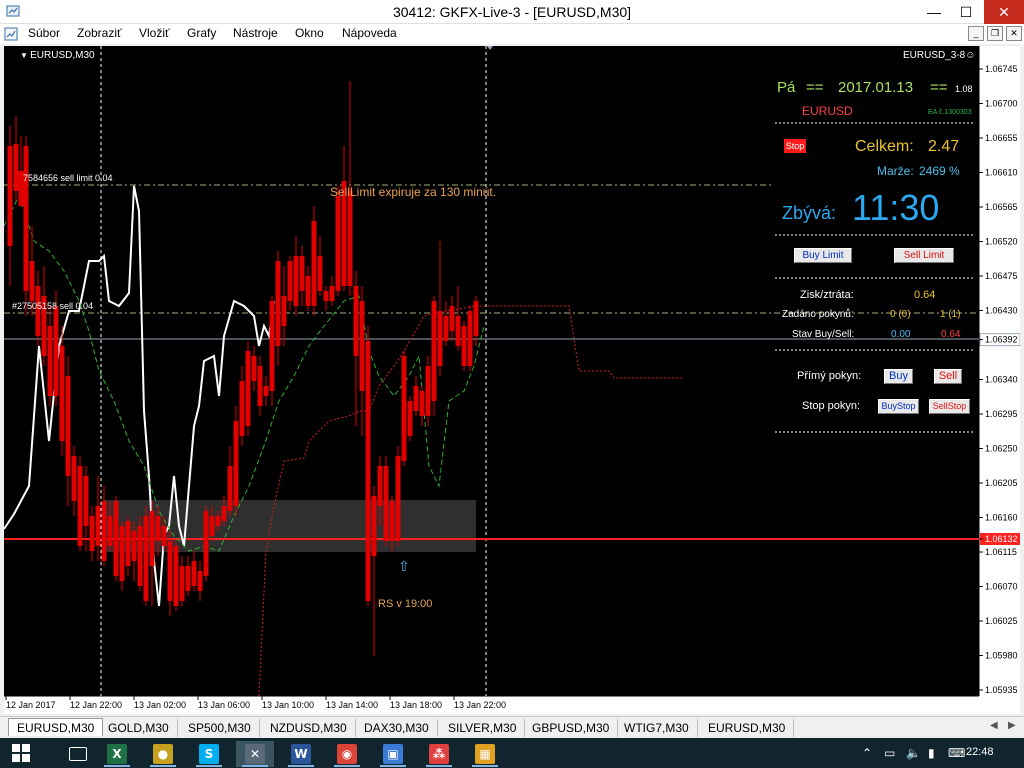 This screenshot has height=768, width=1024. What do you see at coordinates (309, 33) in the screenshot?
I see `menu-okno: Okno` at bounding box center [309, 33].